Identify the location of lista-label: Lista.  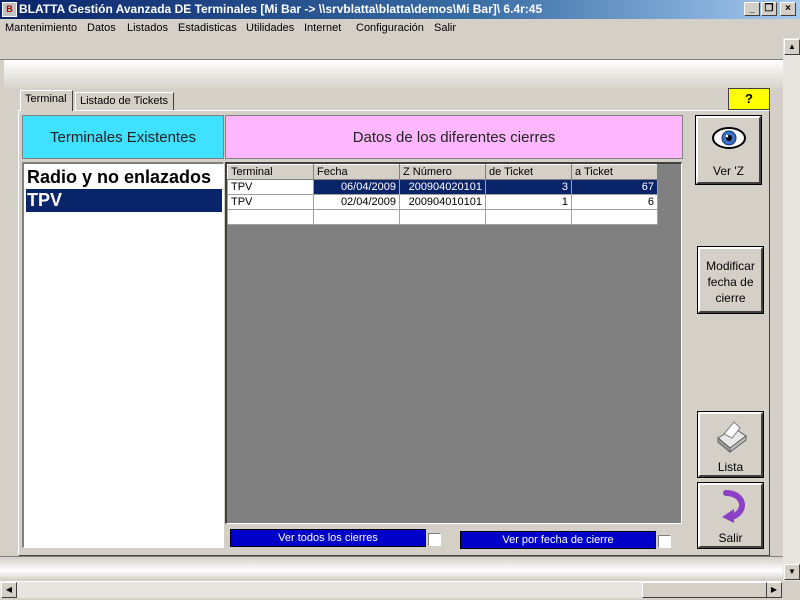
(730, 467).